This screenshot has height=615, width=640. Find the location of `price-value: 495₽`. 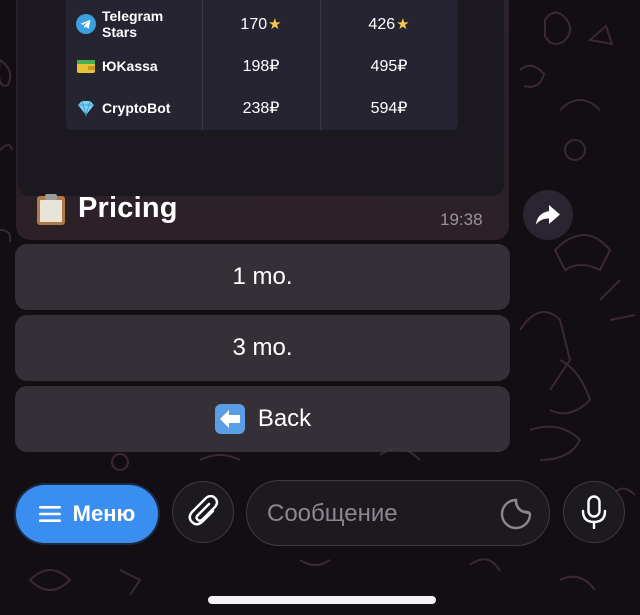

price-value: 495₽ is located at coordinates (389, 66).